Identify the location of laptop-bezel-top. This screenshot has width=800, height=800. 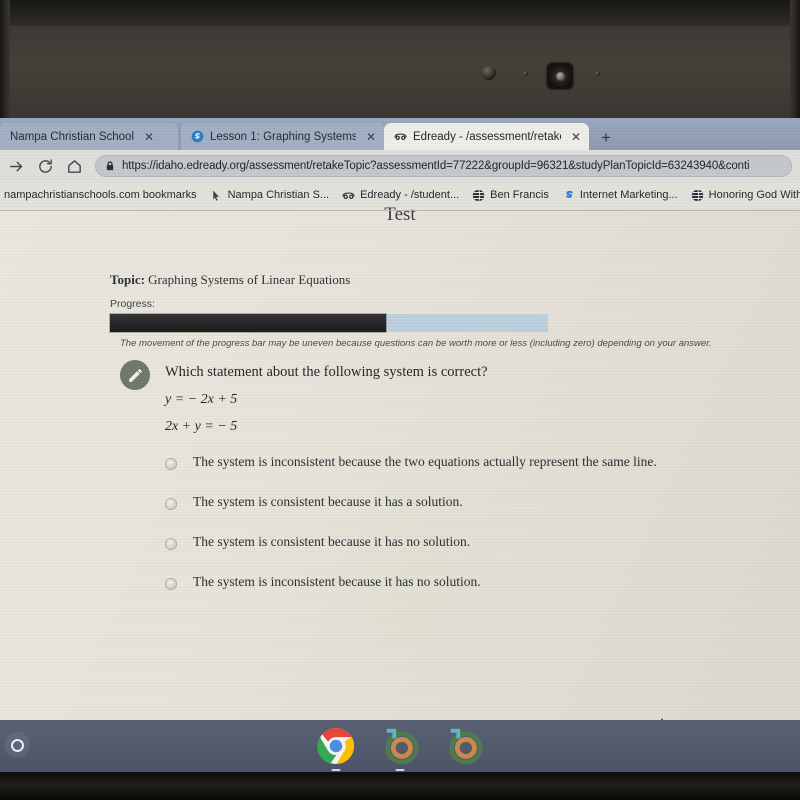
(400, 59).